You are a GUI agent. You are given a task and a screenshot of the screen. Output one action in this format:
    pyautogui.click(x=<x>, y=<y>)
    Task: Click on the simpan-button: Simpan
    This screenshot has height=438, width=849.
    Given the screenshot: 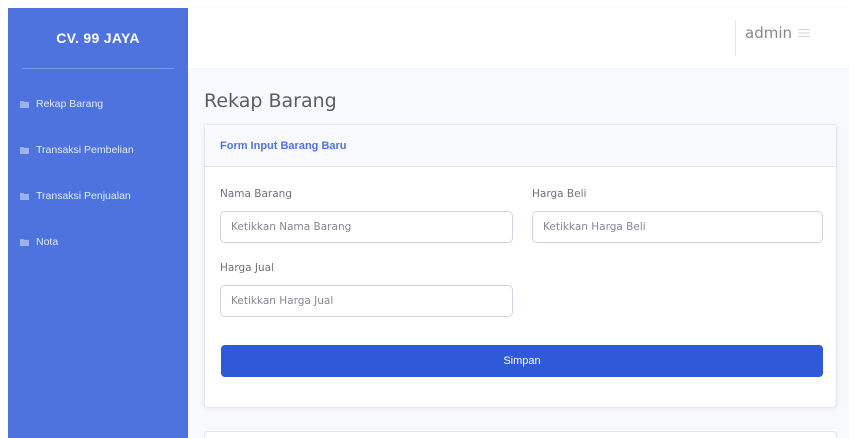 What is the action you would take?
    pyautogui.click(x=522, y=361)
    